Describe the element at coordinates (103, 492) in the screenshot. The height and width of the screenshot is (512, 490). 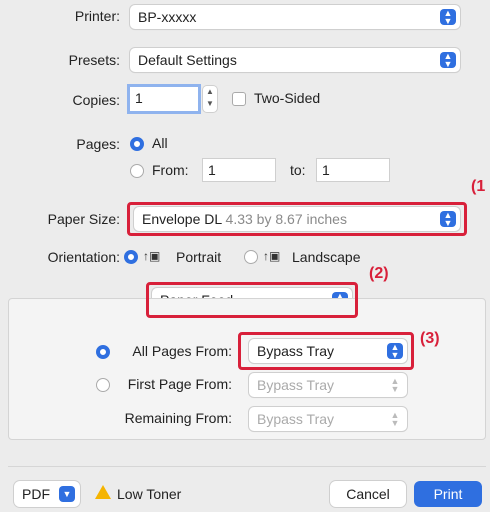
I see `warning-icon` at that location.